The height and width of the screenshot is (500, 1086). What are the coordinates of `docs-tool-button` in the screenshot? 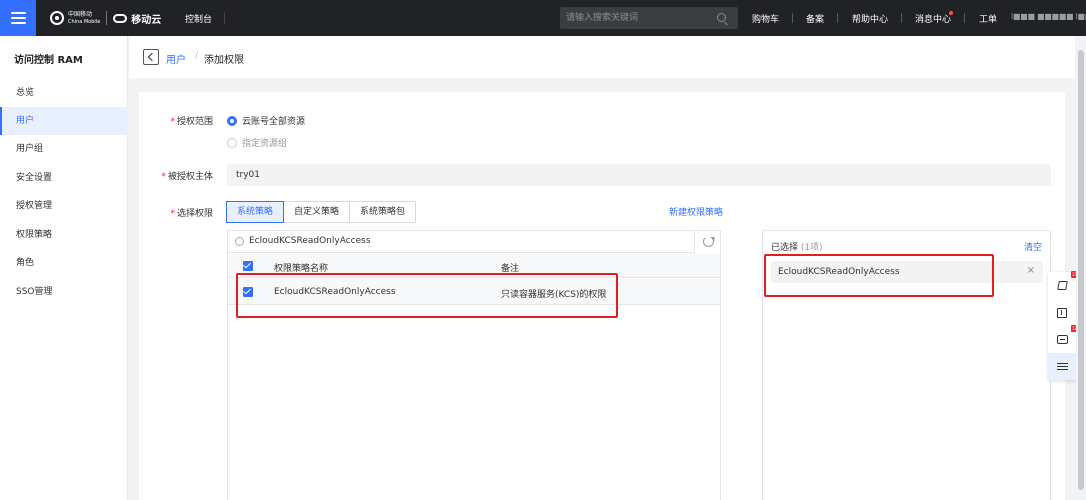 It's located at (1062, 312).